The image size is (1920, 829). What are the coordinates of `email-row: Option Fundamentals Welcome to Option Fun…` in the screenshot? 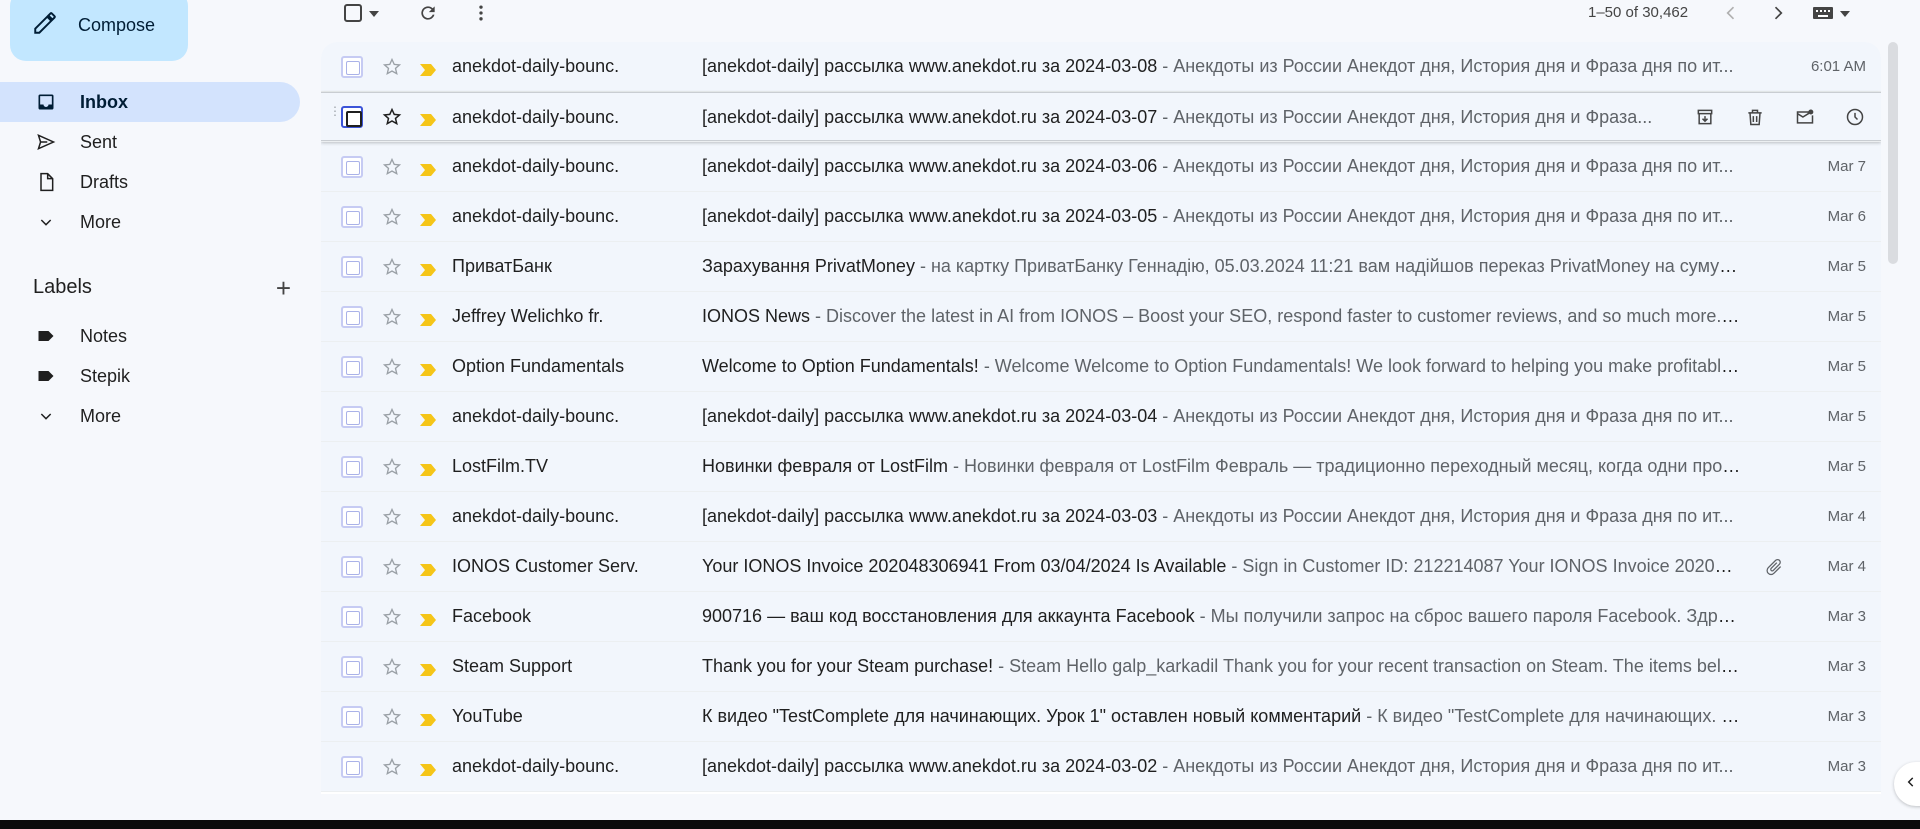 It's located at (1101, 367).